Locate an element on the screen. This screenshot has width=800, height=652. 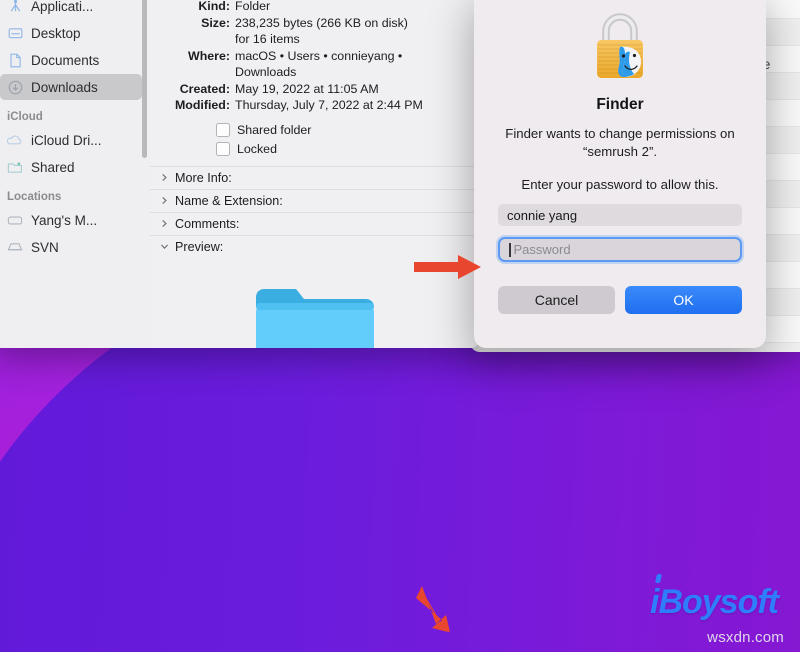
checkbox-label: Locked is located at coordinates (257, 149).